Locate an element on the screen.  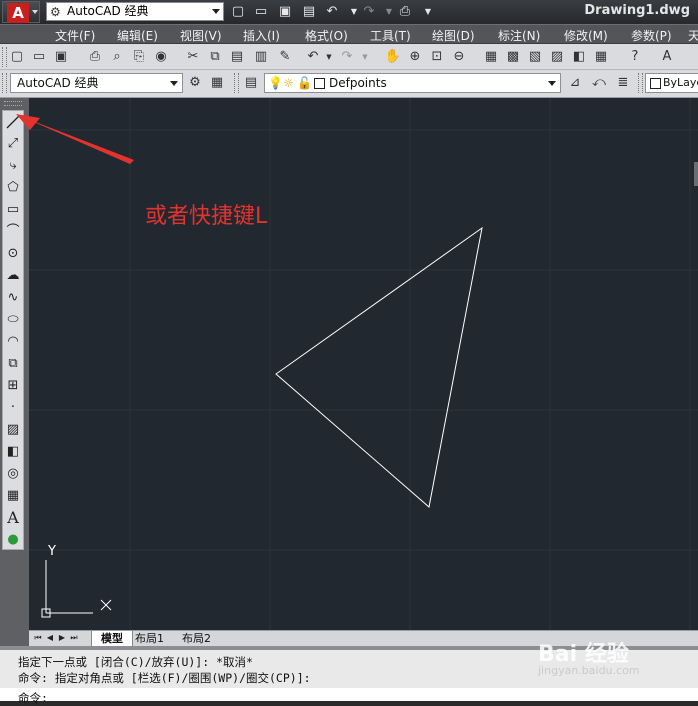
pan-icon: ✋ is located at coordinates (393, 57).